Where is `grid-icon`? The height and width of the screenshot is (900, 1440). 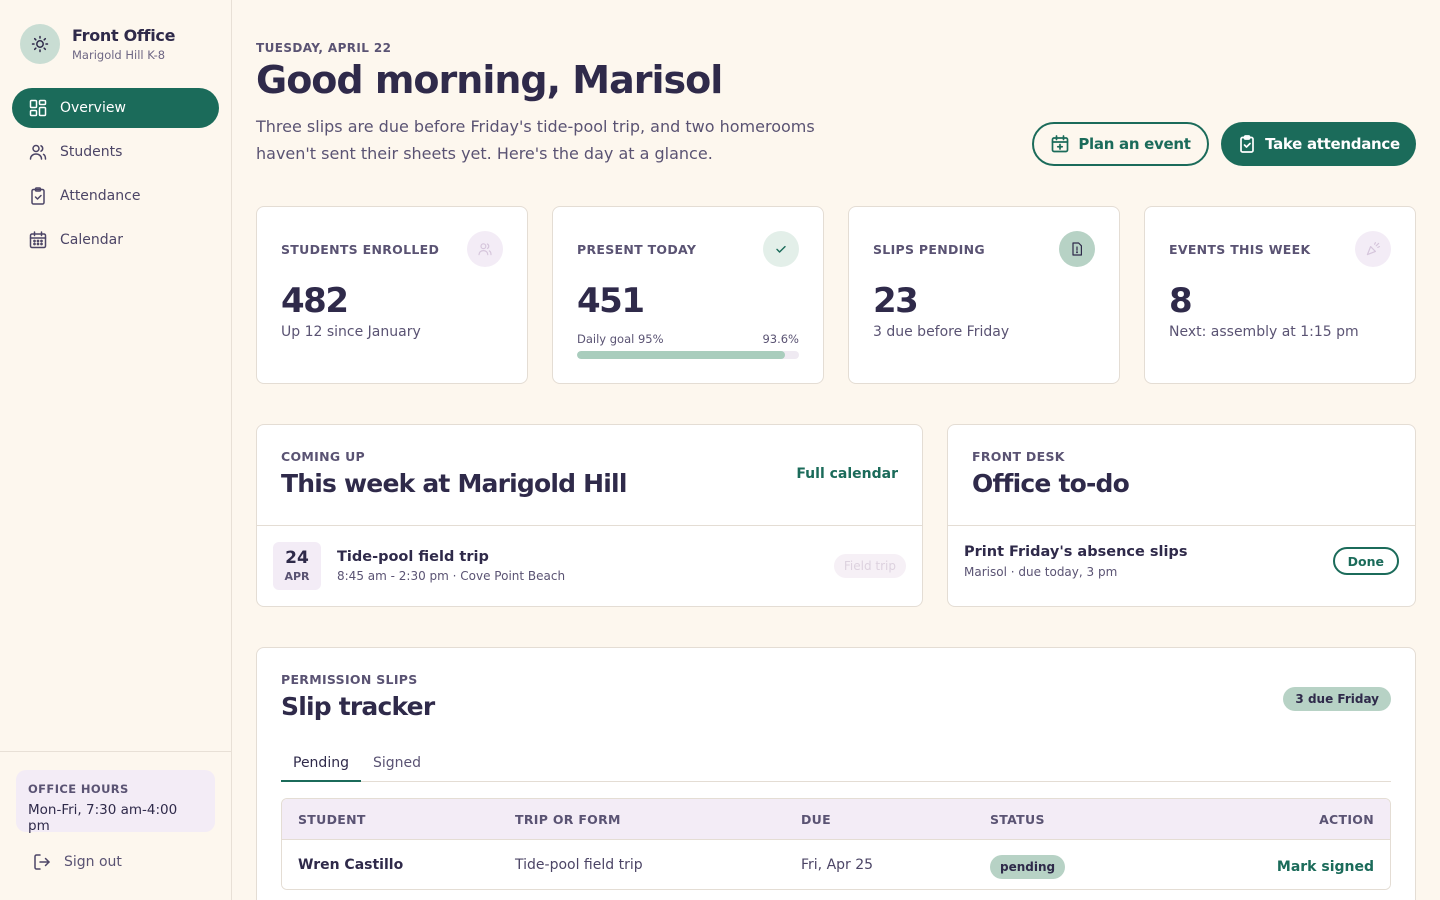
grid-icon is located at coordinates (38, 108).